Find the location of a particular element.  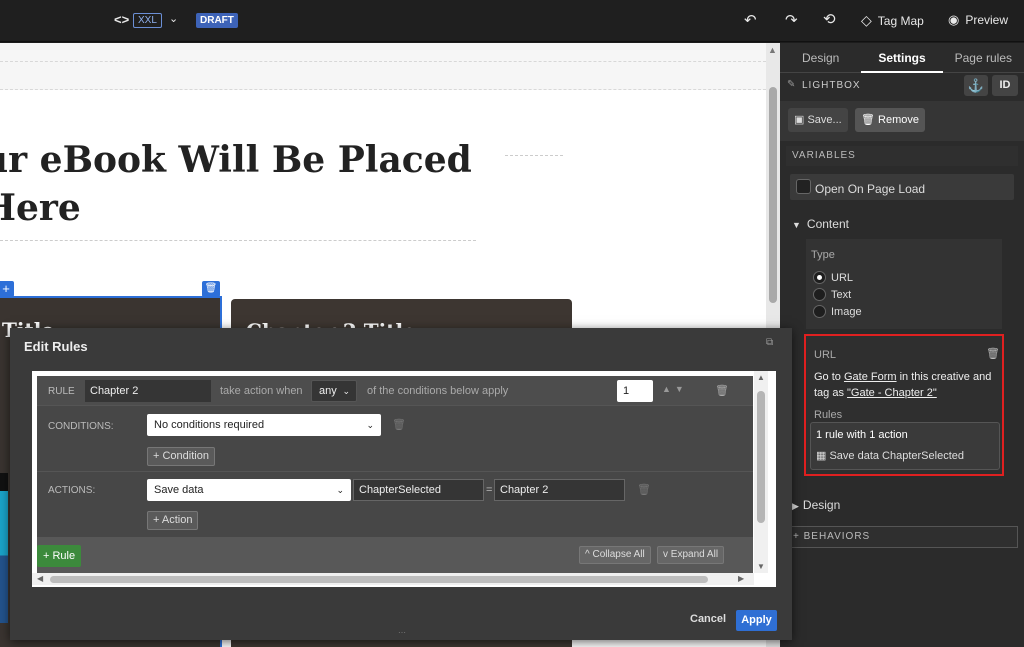

delete-element-icon: 🗑 is located at coordinates (211, 289).